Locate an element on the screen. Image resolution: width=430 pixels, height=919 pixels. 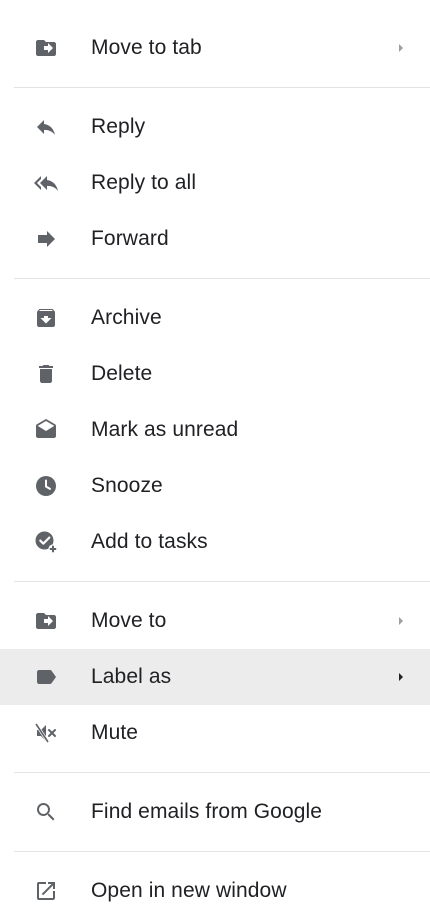
menu-item-label: Reply is located at coordinates (118, 126).